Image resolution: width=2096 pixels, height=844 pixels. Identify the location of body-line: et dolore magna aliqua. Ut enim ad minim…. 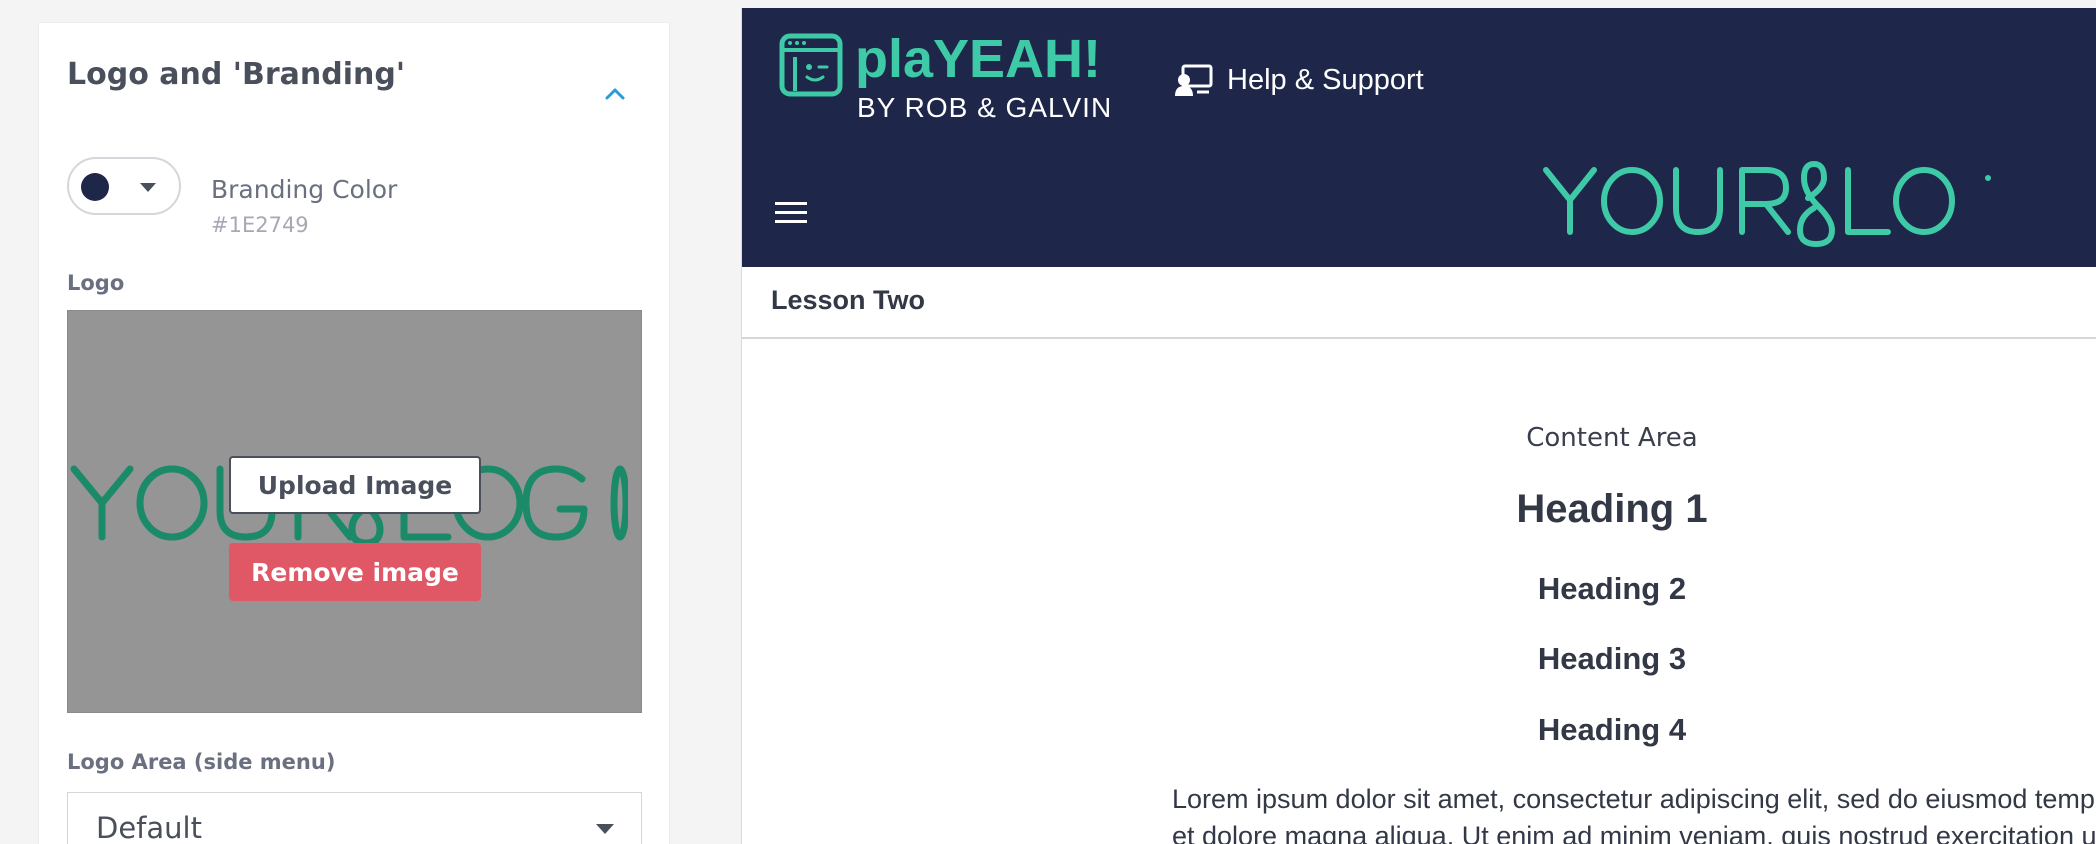
(1634, 832).